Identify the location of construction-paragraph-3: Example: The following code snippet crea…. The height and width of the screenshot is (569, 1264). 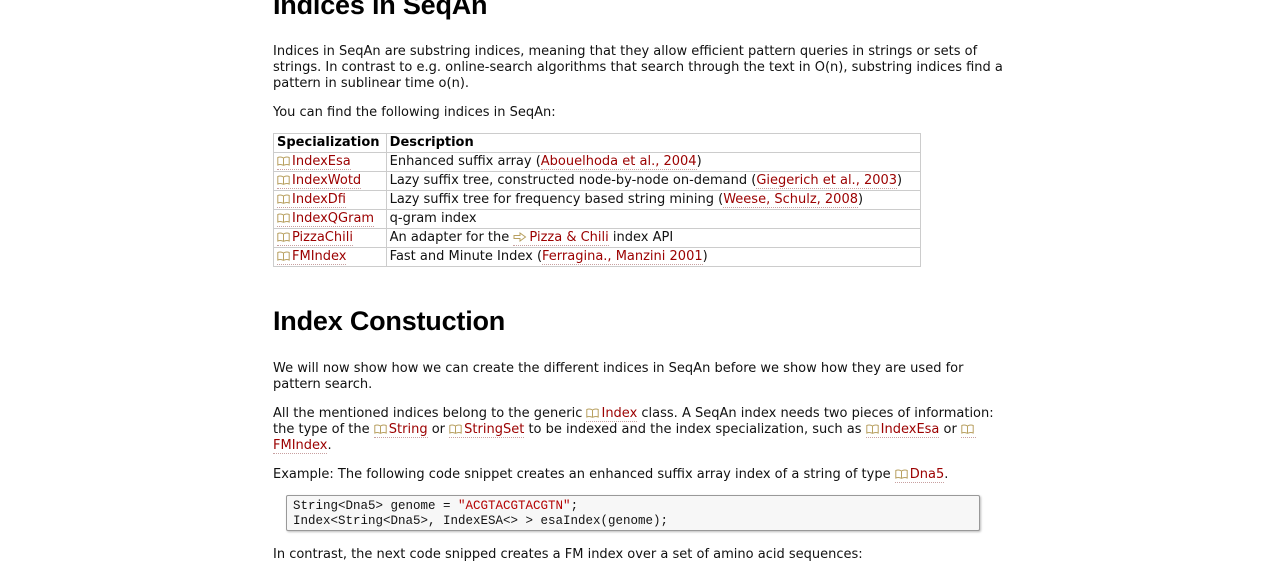
(643, 475).